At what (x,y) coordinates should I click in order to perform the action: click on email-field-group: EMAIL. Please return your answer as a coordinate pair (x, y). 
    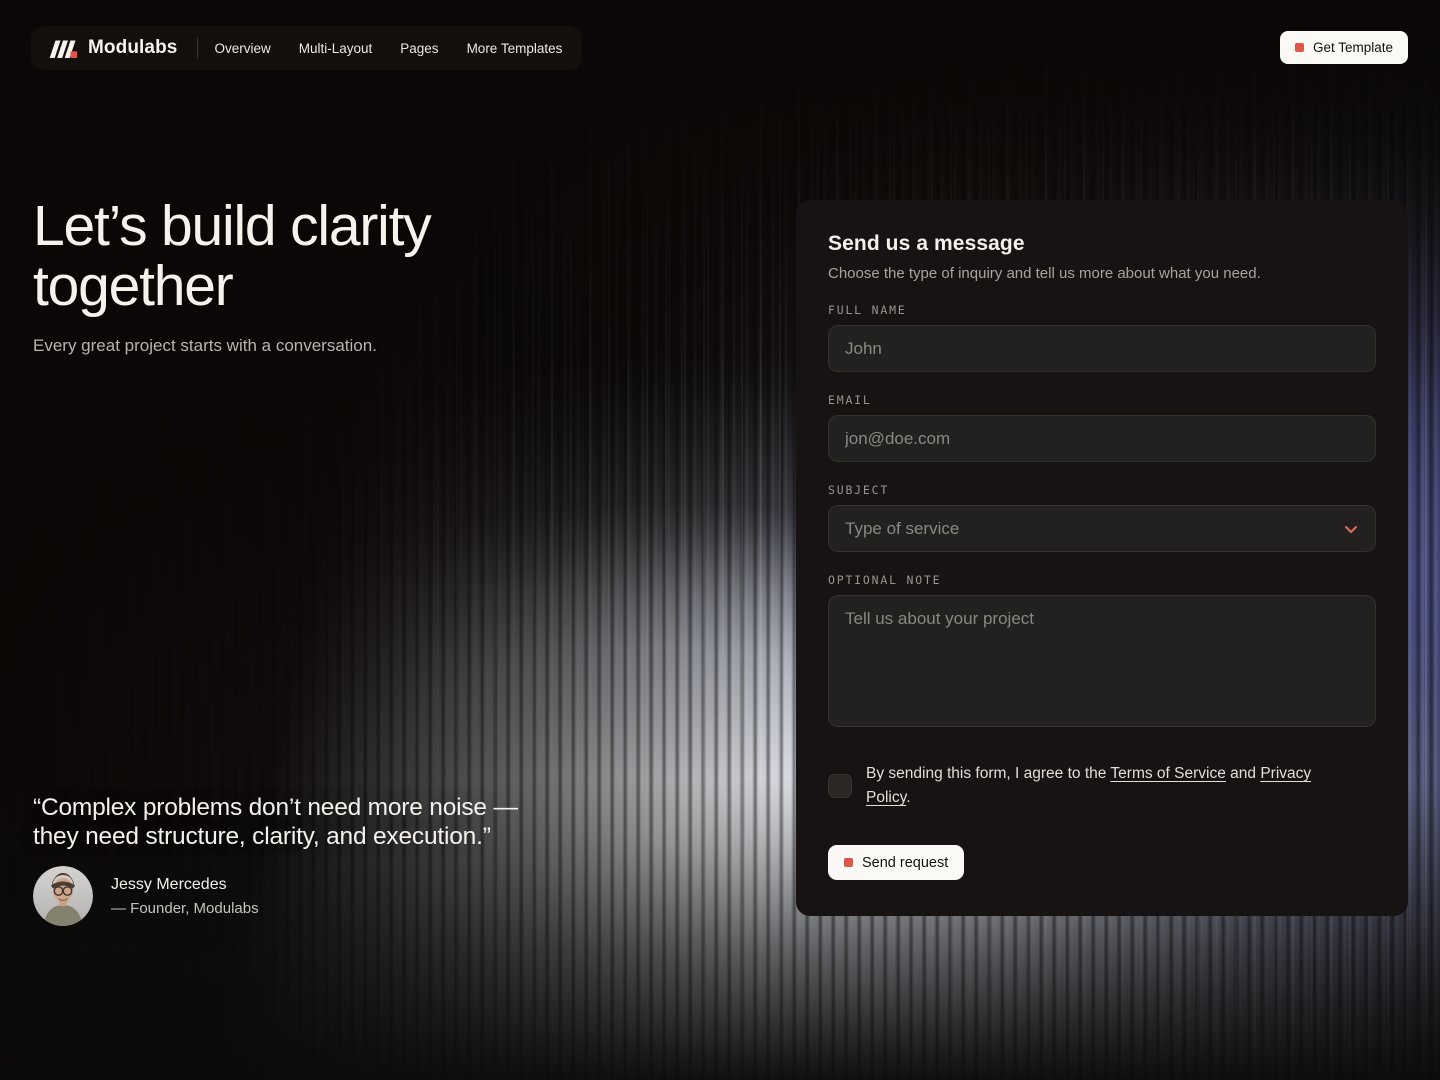
    Looking at the image, I should click on (1102, 427).